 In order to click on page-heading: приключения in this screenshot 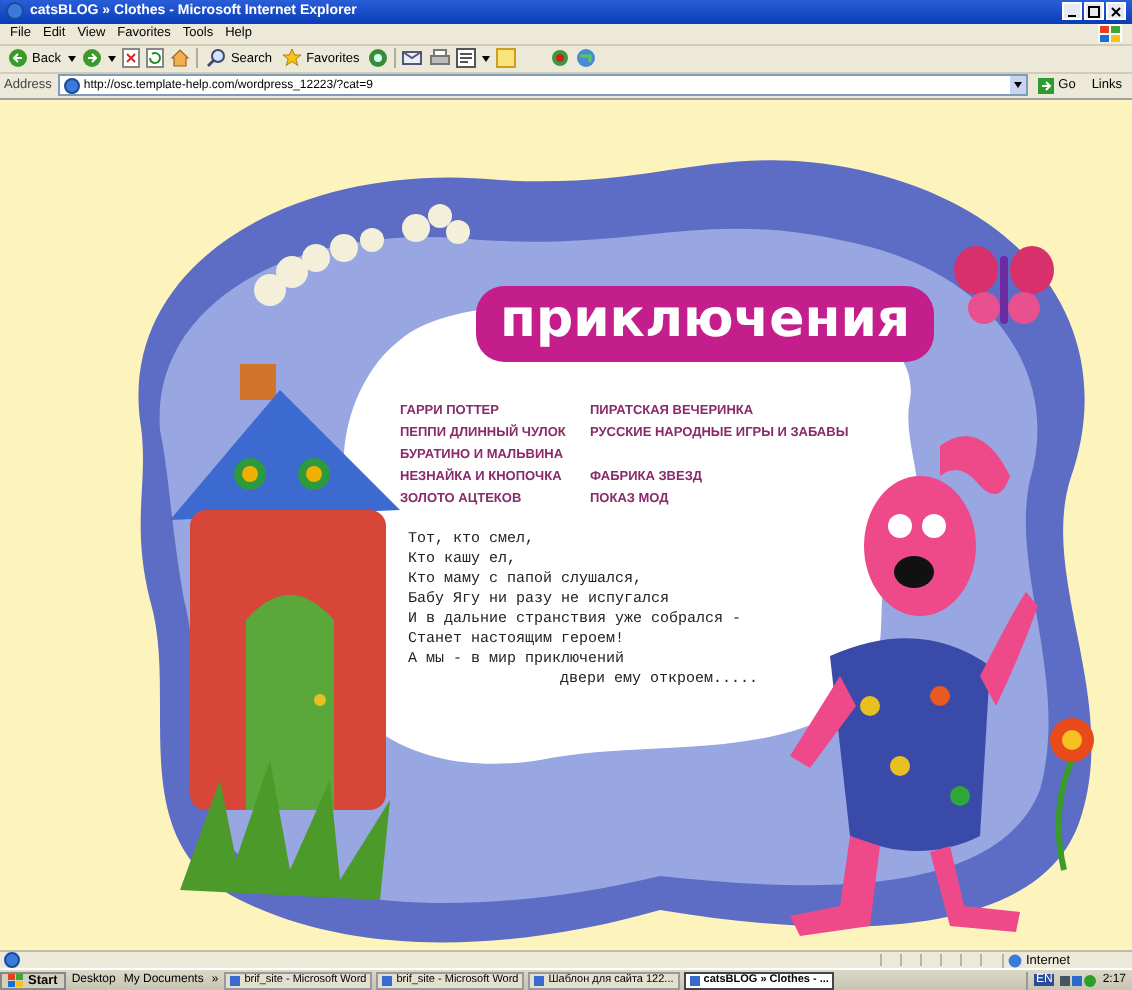, I will do `click(705, 323)`.